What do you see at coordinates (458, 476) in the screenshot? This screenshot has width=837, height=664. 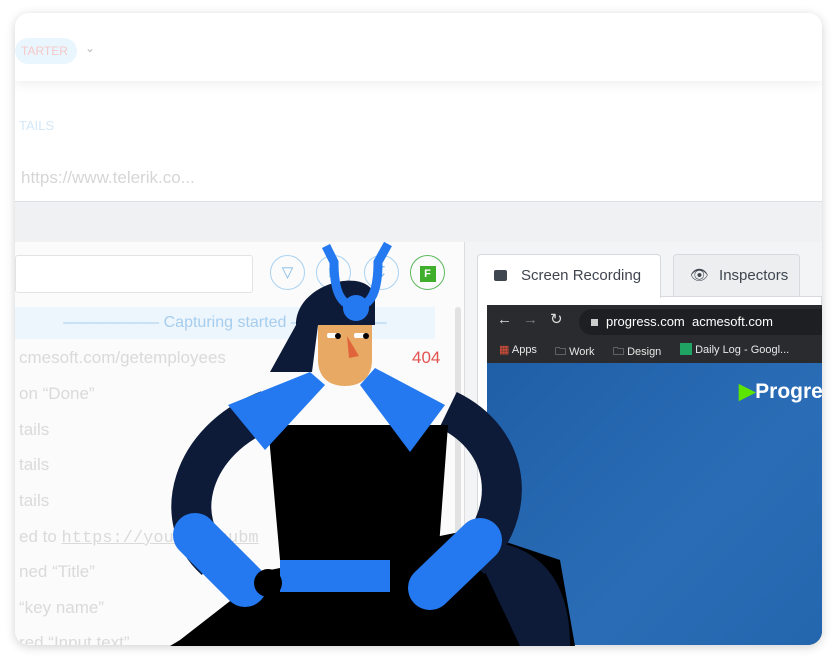 I see `scrollbar` at bounding box center [458, 476].